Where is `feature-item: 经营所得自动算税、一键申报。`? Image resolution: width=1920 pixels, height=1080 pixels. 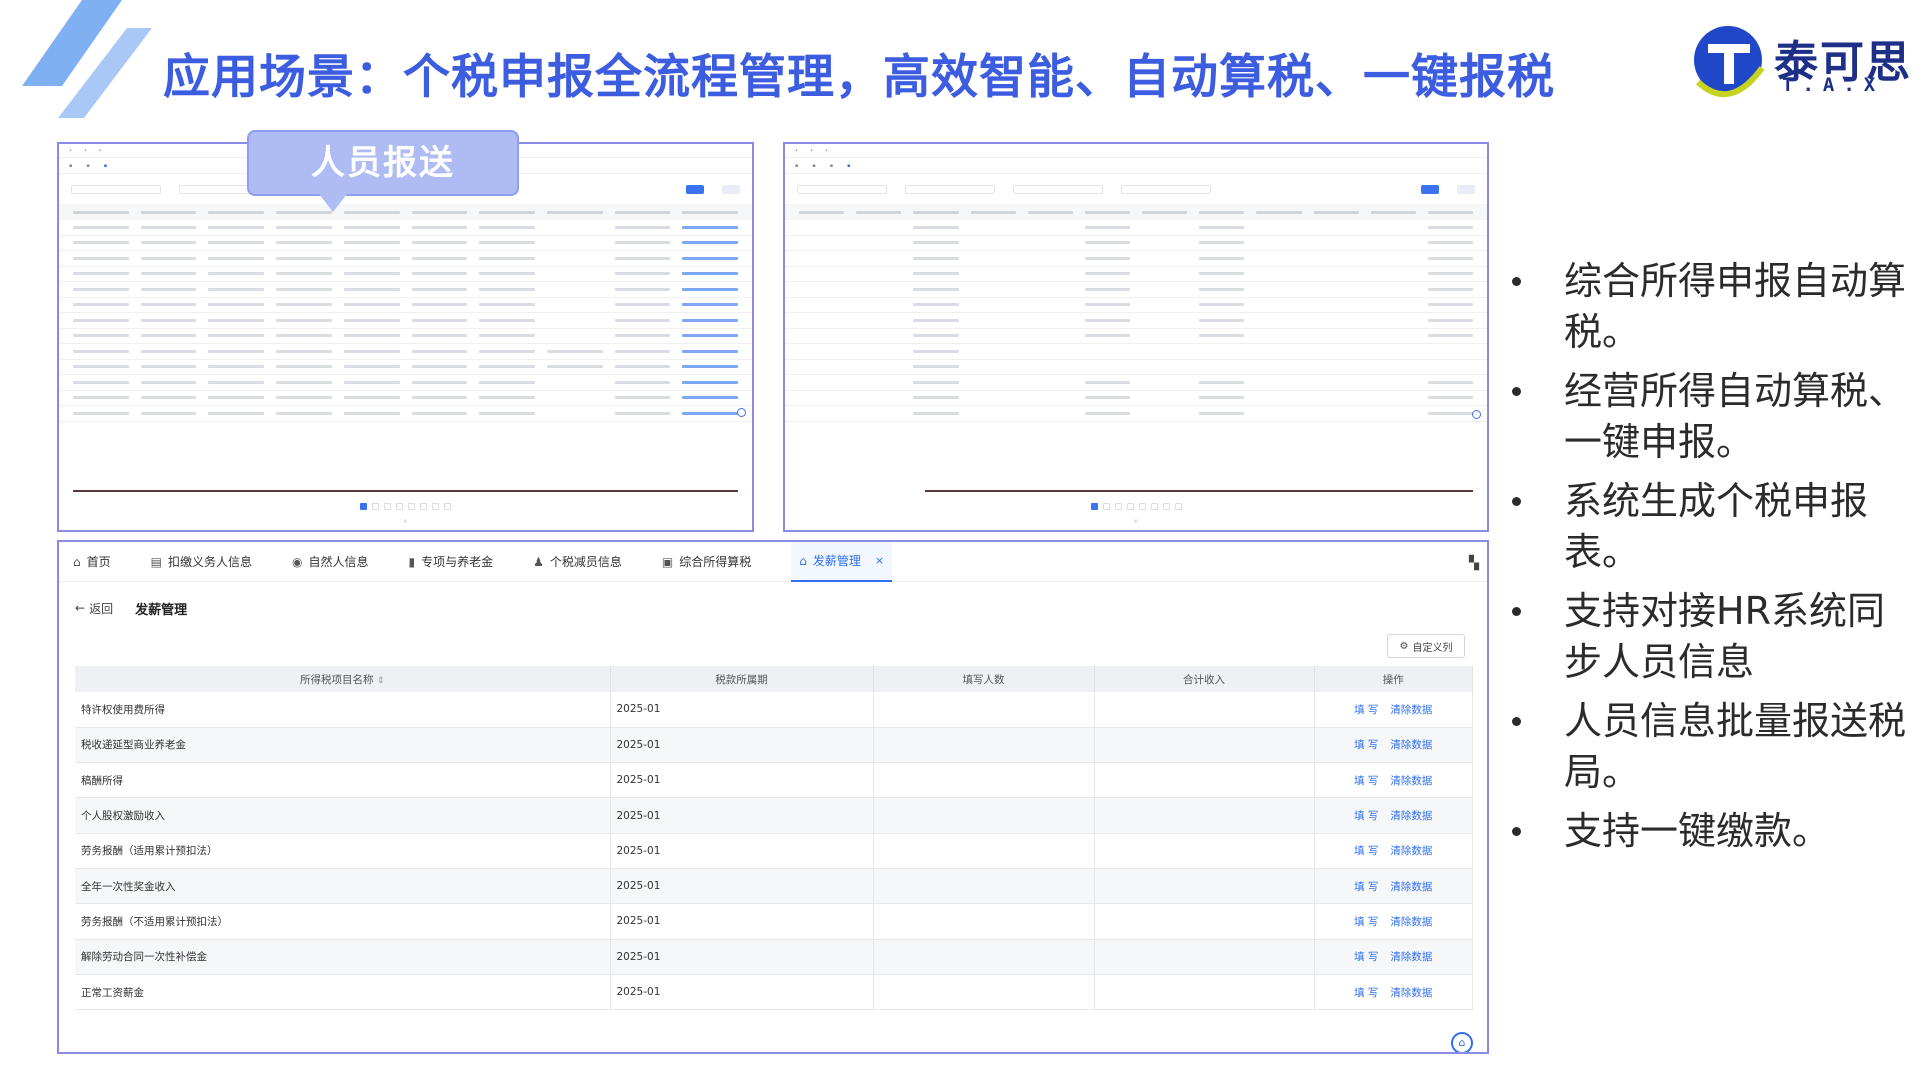 feature-item: 经营所得自动算税、一键申报。 is located at coordinates (1712, 417).